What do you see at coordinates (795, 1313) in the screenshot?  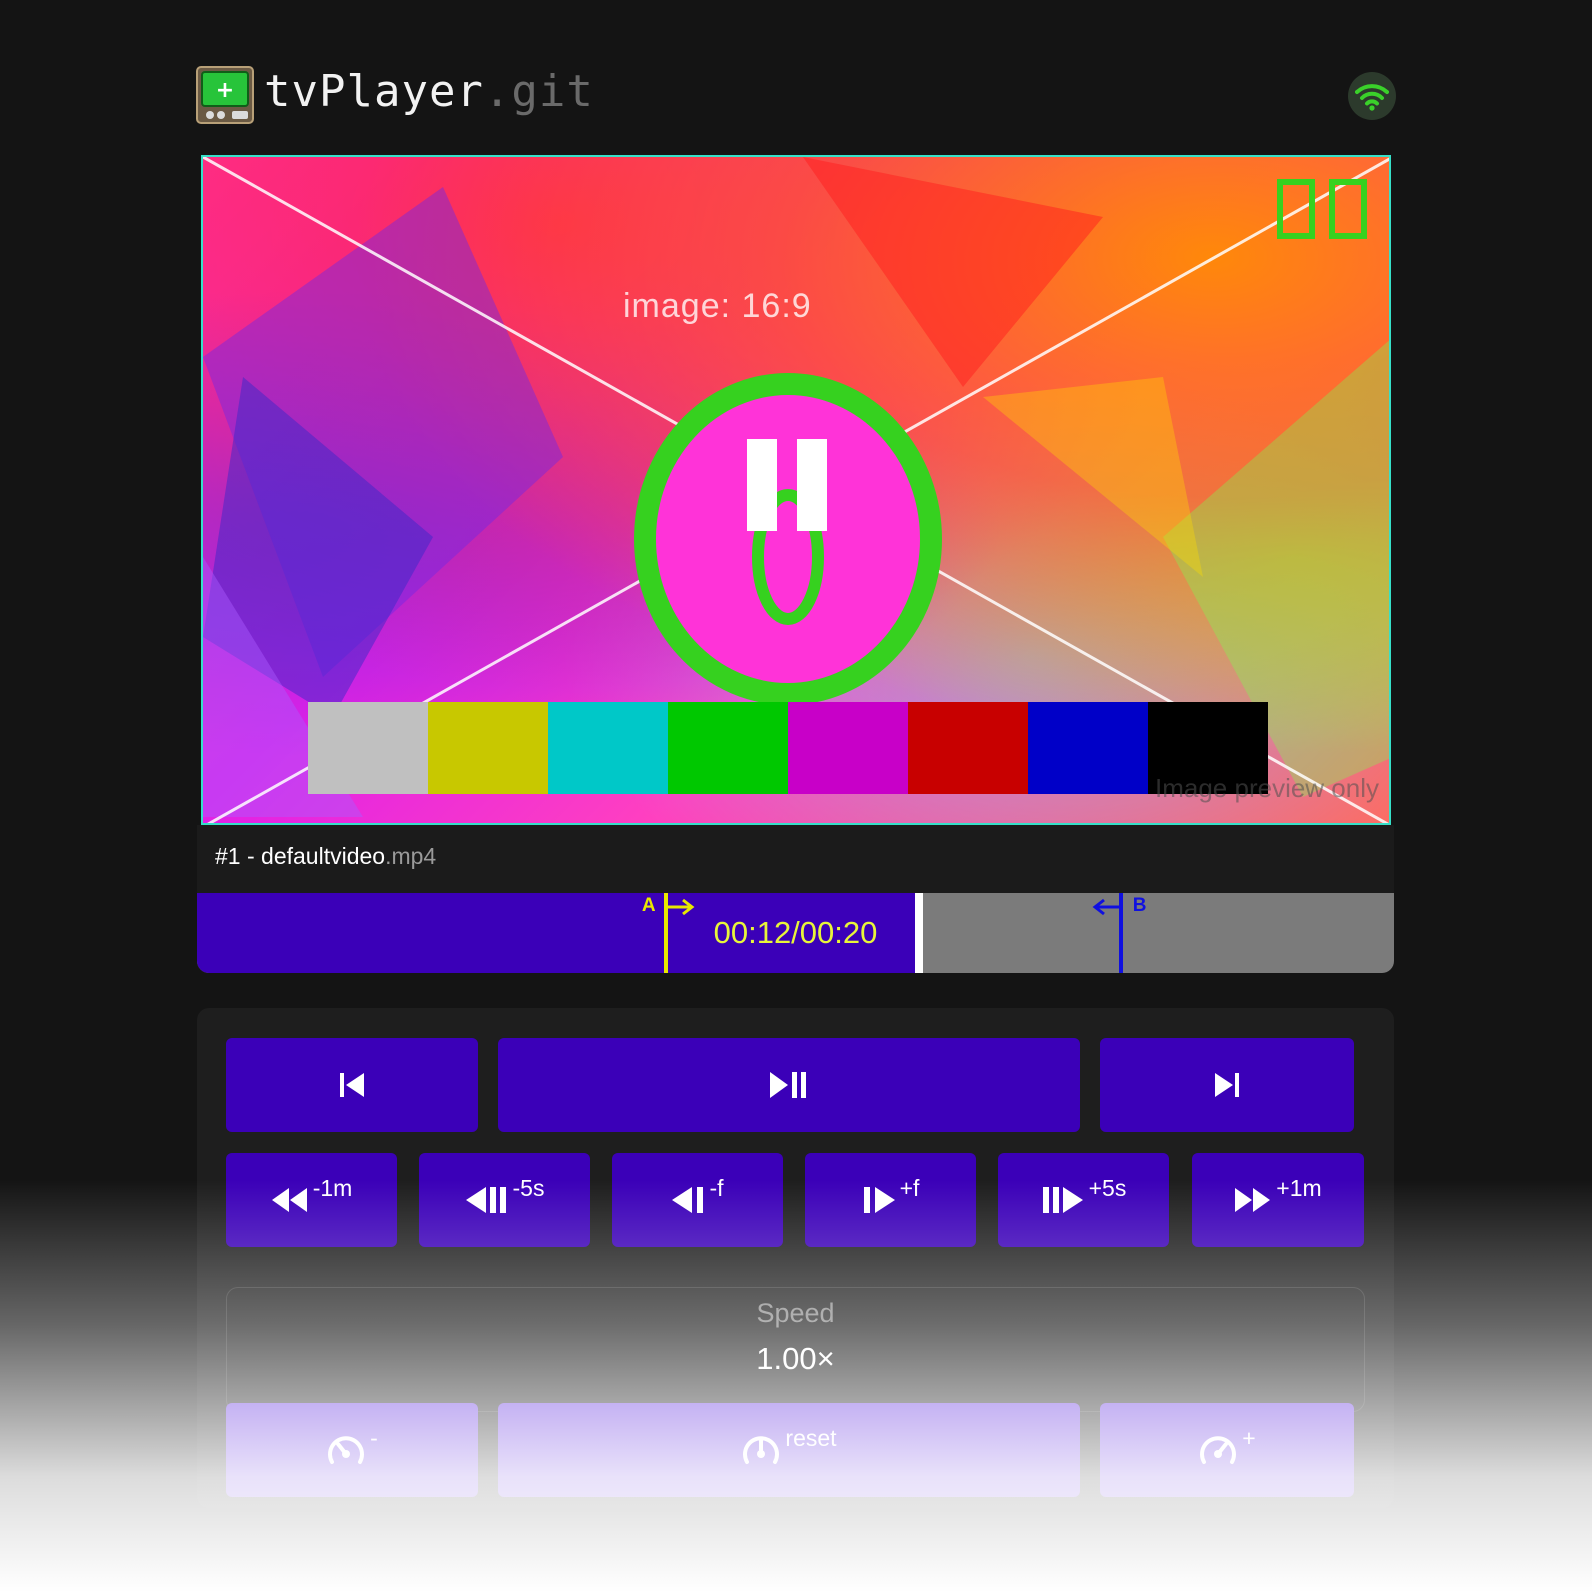 I see `speed-title: Speed` at bounding box center [795, 1313].